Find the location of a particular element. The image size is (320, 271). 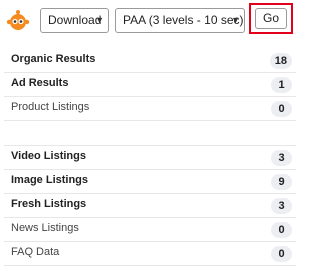

result-label: FAQ Data is located at coordinates (35, 252).